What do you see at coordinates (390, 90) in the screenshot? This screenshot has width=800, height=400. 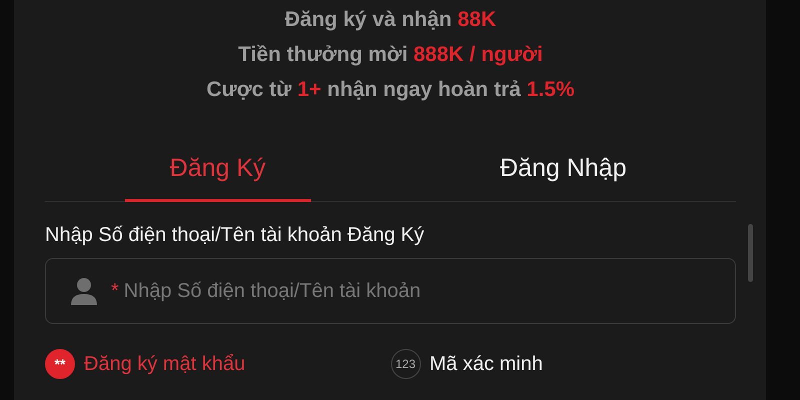 I see `promo-text: Cược từ 1+ nhận ngay hoàn trả 1.5%` at bounding box center [390, 90].